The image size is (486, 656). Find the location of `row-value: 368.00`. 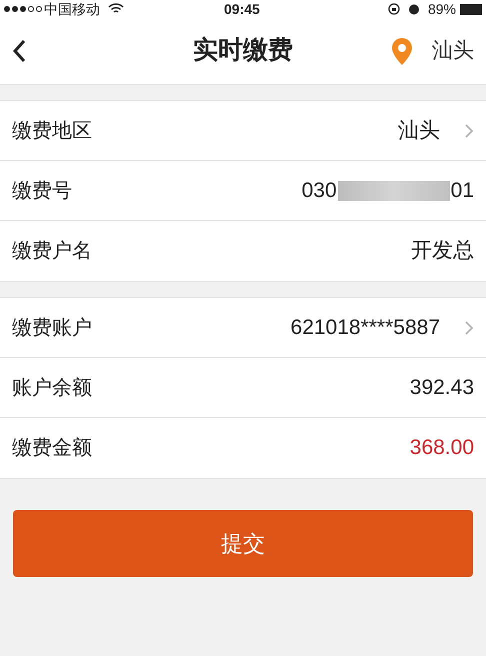

row-value: 368.00 is located at coordinates (442, 448).